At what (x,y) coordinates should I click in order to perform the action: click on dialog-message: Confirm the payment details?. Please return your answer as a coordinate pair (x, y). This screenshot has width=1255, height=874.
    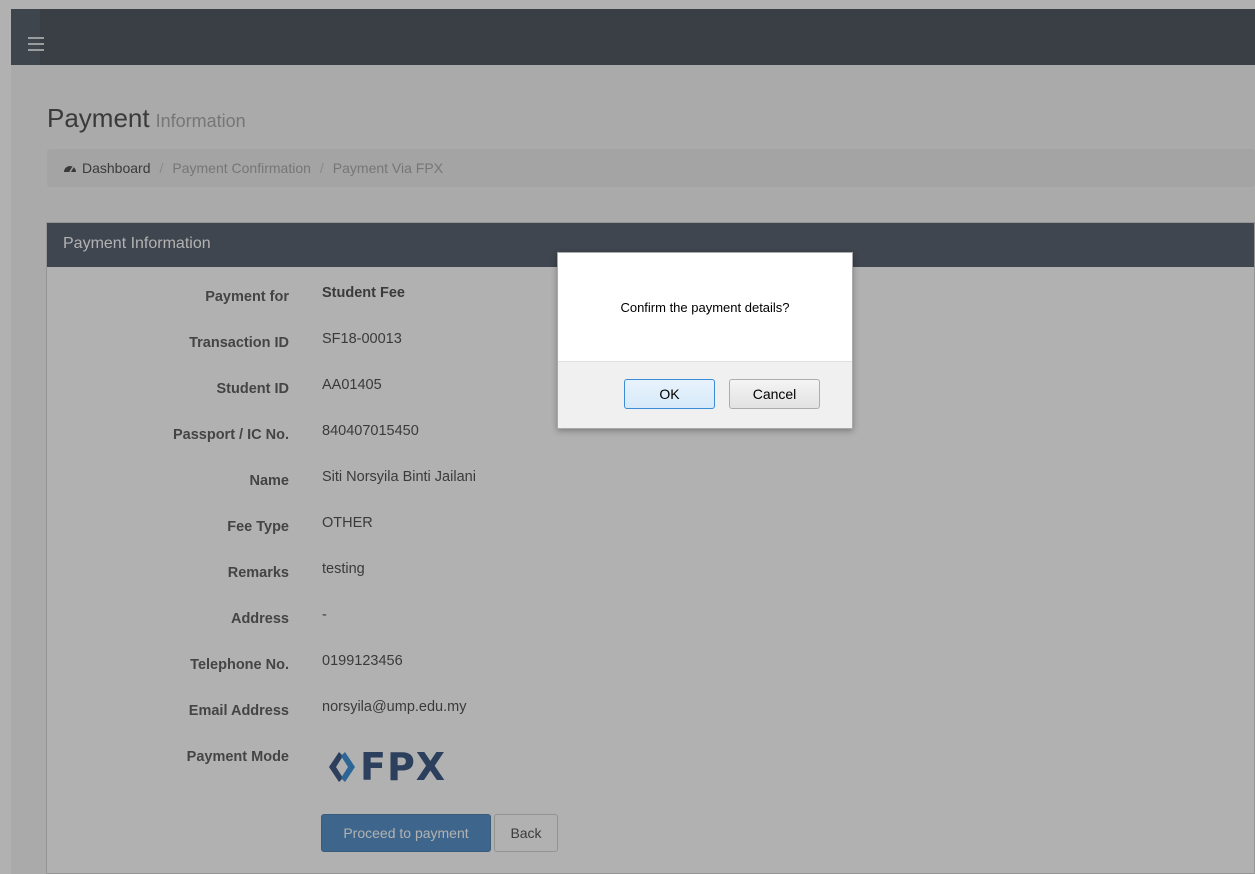
    Looking at the image, I should click on (705, 307).